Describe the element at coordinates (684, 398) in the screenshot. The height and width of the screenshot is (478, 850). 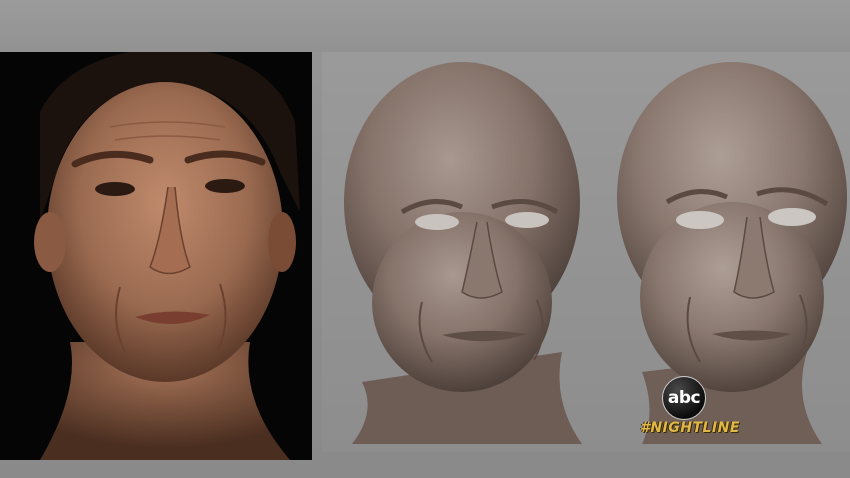
I see `abc-logo: abc` at that location.